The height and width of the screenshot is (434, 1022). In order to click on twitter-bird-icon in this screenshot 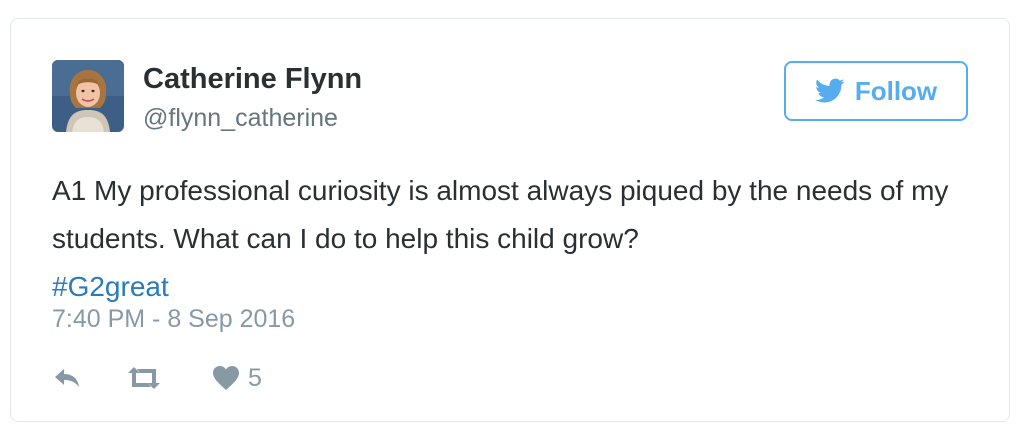, I will do `click(829, 90)`.